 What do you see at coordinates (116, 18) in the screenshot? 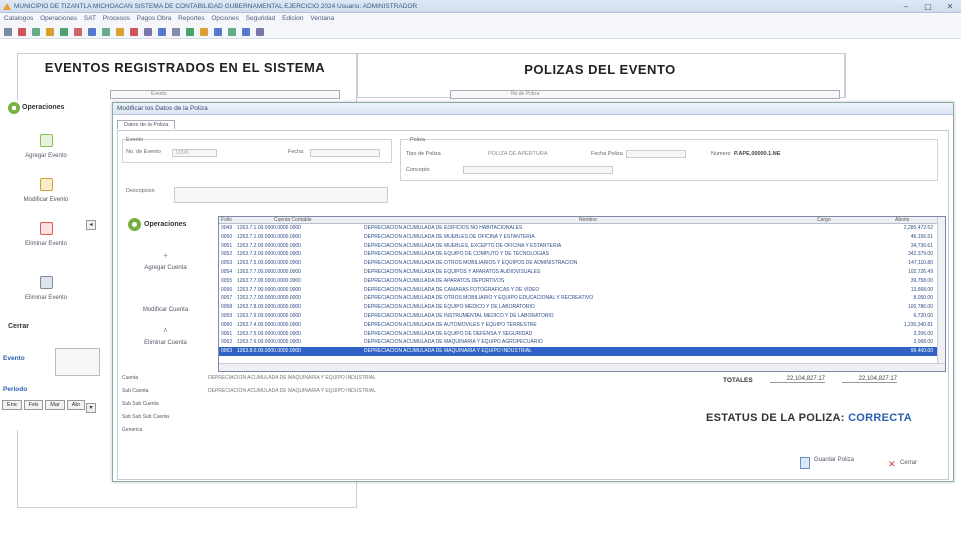
I see `menu-procesos: Procesos` at bounding box center [116, 18].